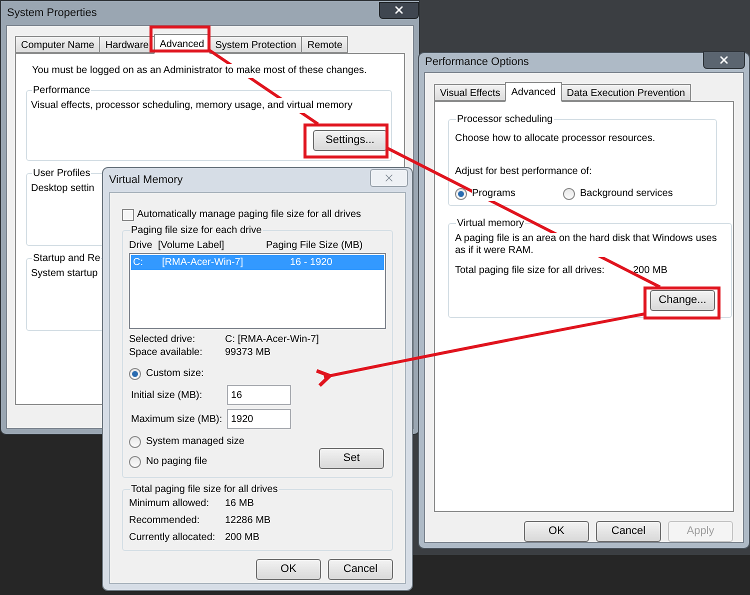 This screenshot has width=750, height=595. I want to click on detail-label: Space available:, so click(166, 353).